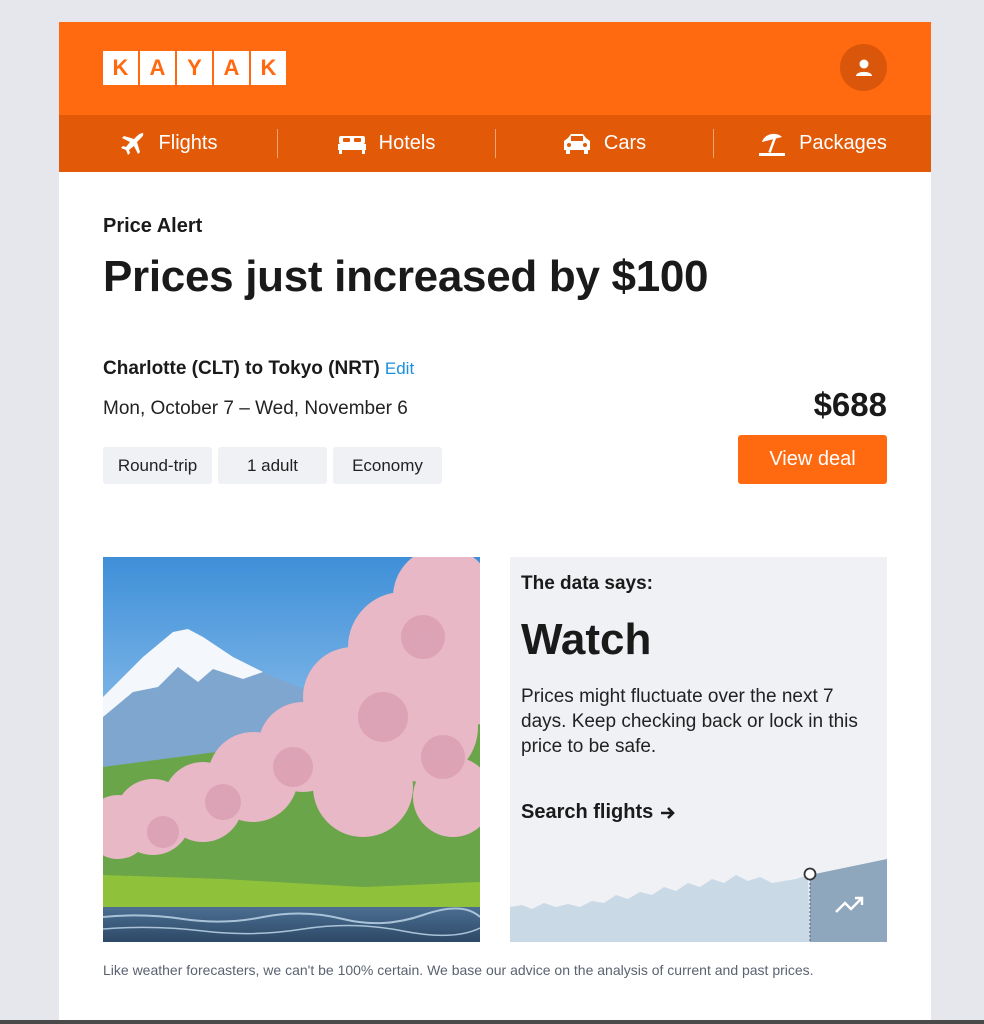  I want to click on nav-item-packages: Packages, so click(822, 143).